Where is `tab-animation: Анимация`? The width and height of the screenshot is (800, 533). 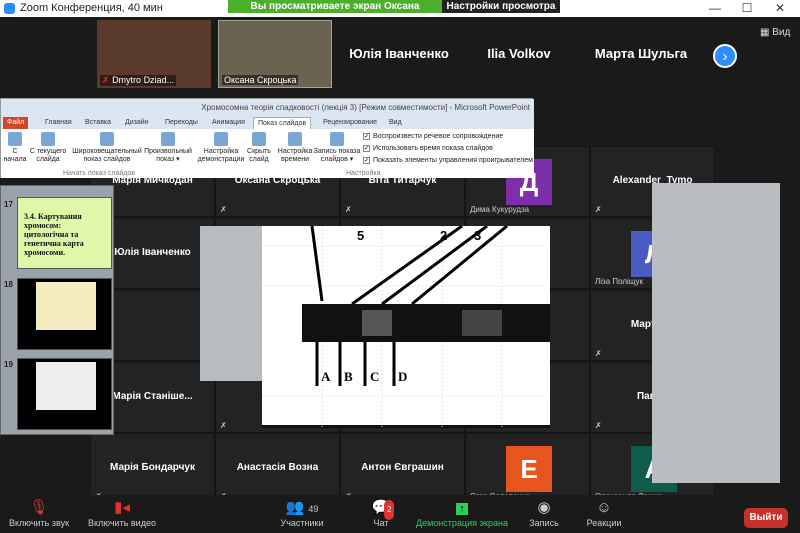 tab-animation: Анимация is located at coordinates (228, 123).